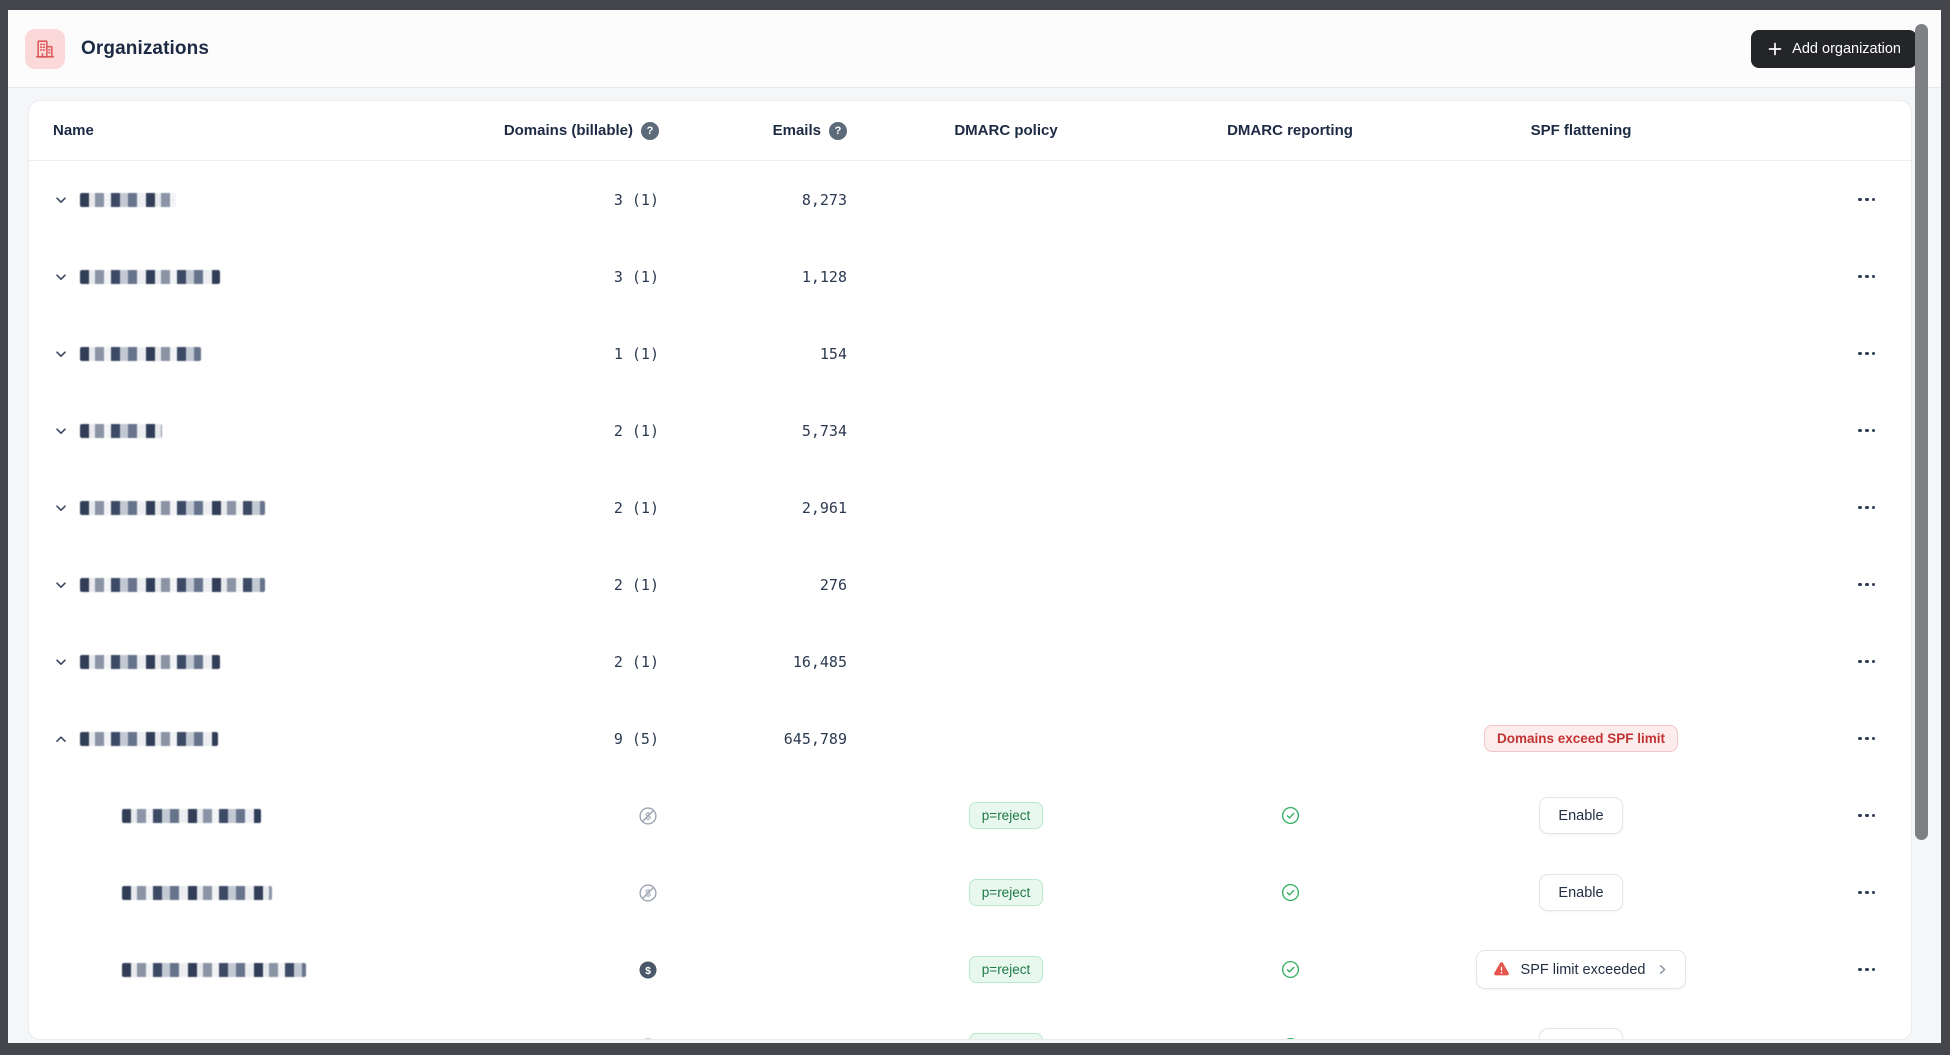 This screenshot has width=1950, height=1055. What do you see at coordinates (970, 584) in the screenshot?
I see `table-row: 2 (1) 276` at bounding box center [970, 584].